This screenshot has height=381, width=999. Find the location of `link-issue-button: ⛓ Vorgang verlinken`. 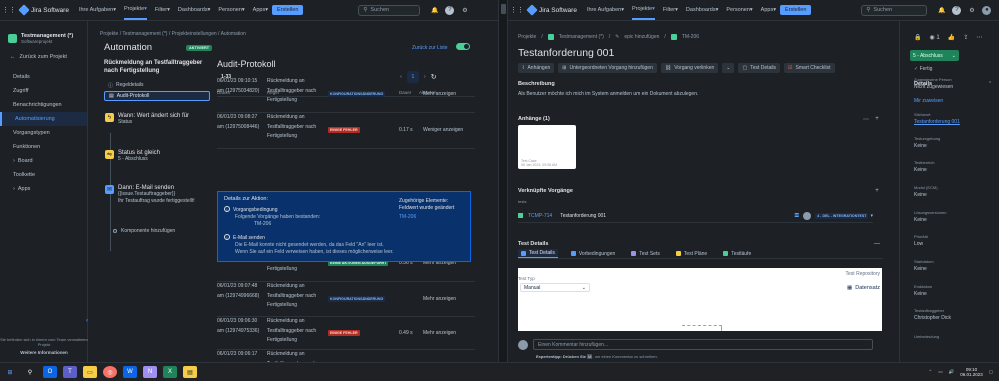

link-issue-button: ⛓ Vorgang verlinken is located at coordinates (689, 68).